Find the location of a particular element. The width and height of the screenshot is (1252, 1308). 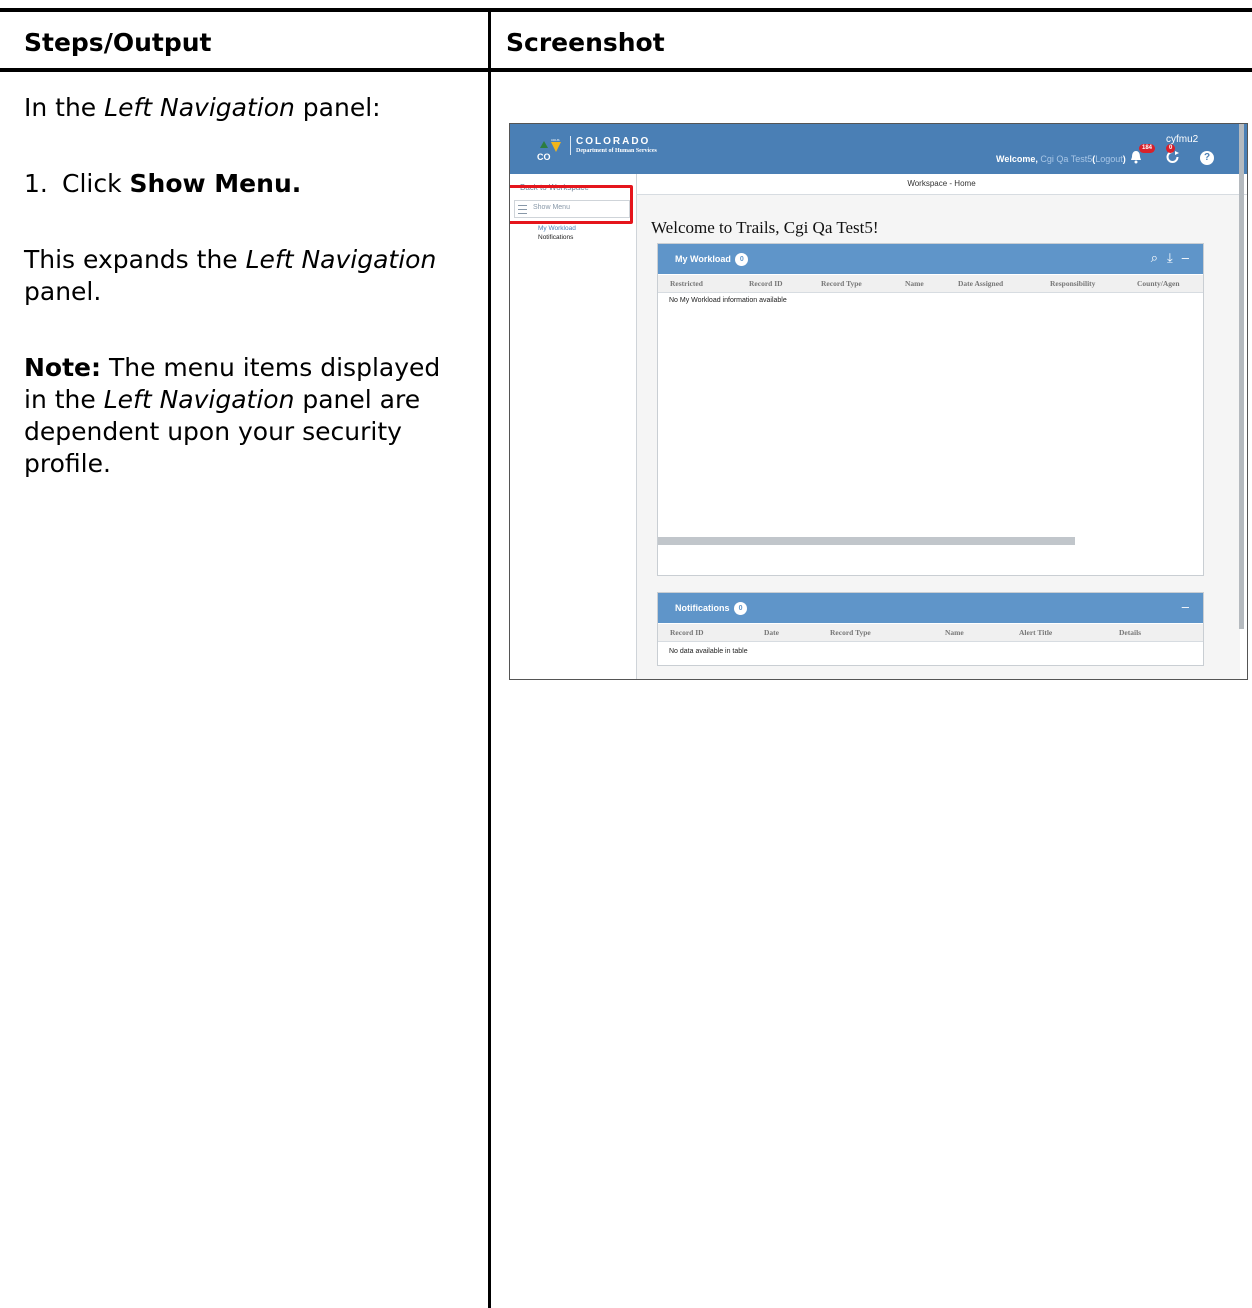

screenshot-column-header: Screenshot is located at coordinates (585, 42).